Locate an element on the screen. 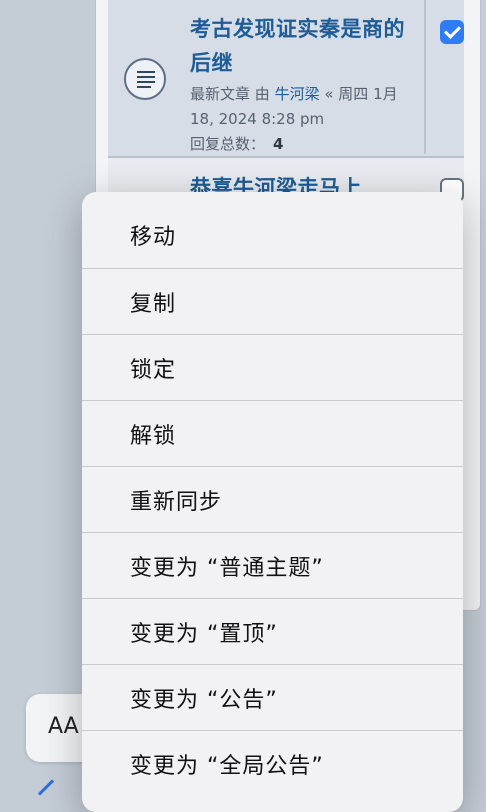  menu-item-move: 移动 is located at coordinates (272, 230).